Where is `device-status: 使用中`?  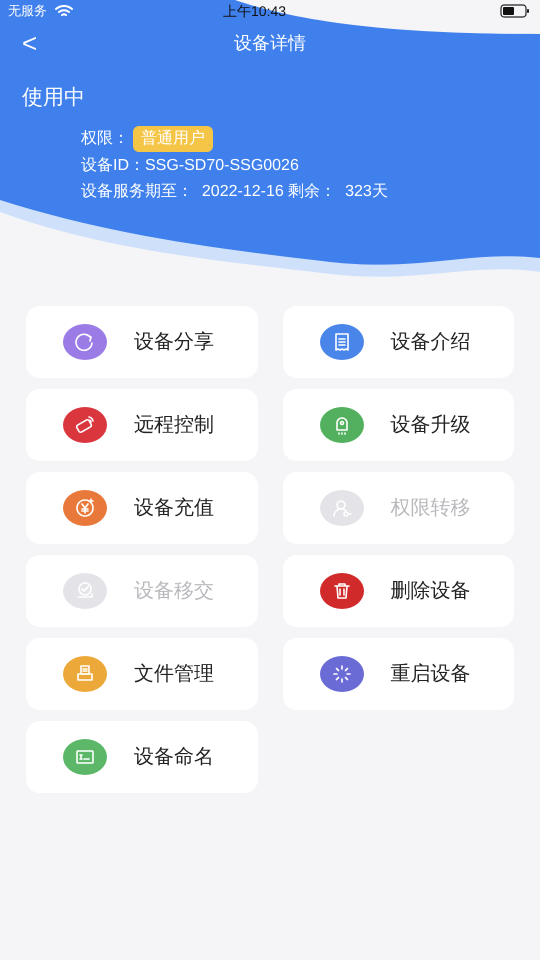
device-status: 使用中 is located at coordinates (54, 98).